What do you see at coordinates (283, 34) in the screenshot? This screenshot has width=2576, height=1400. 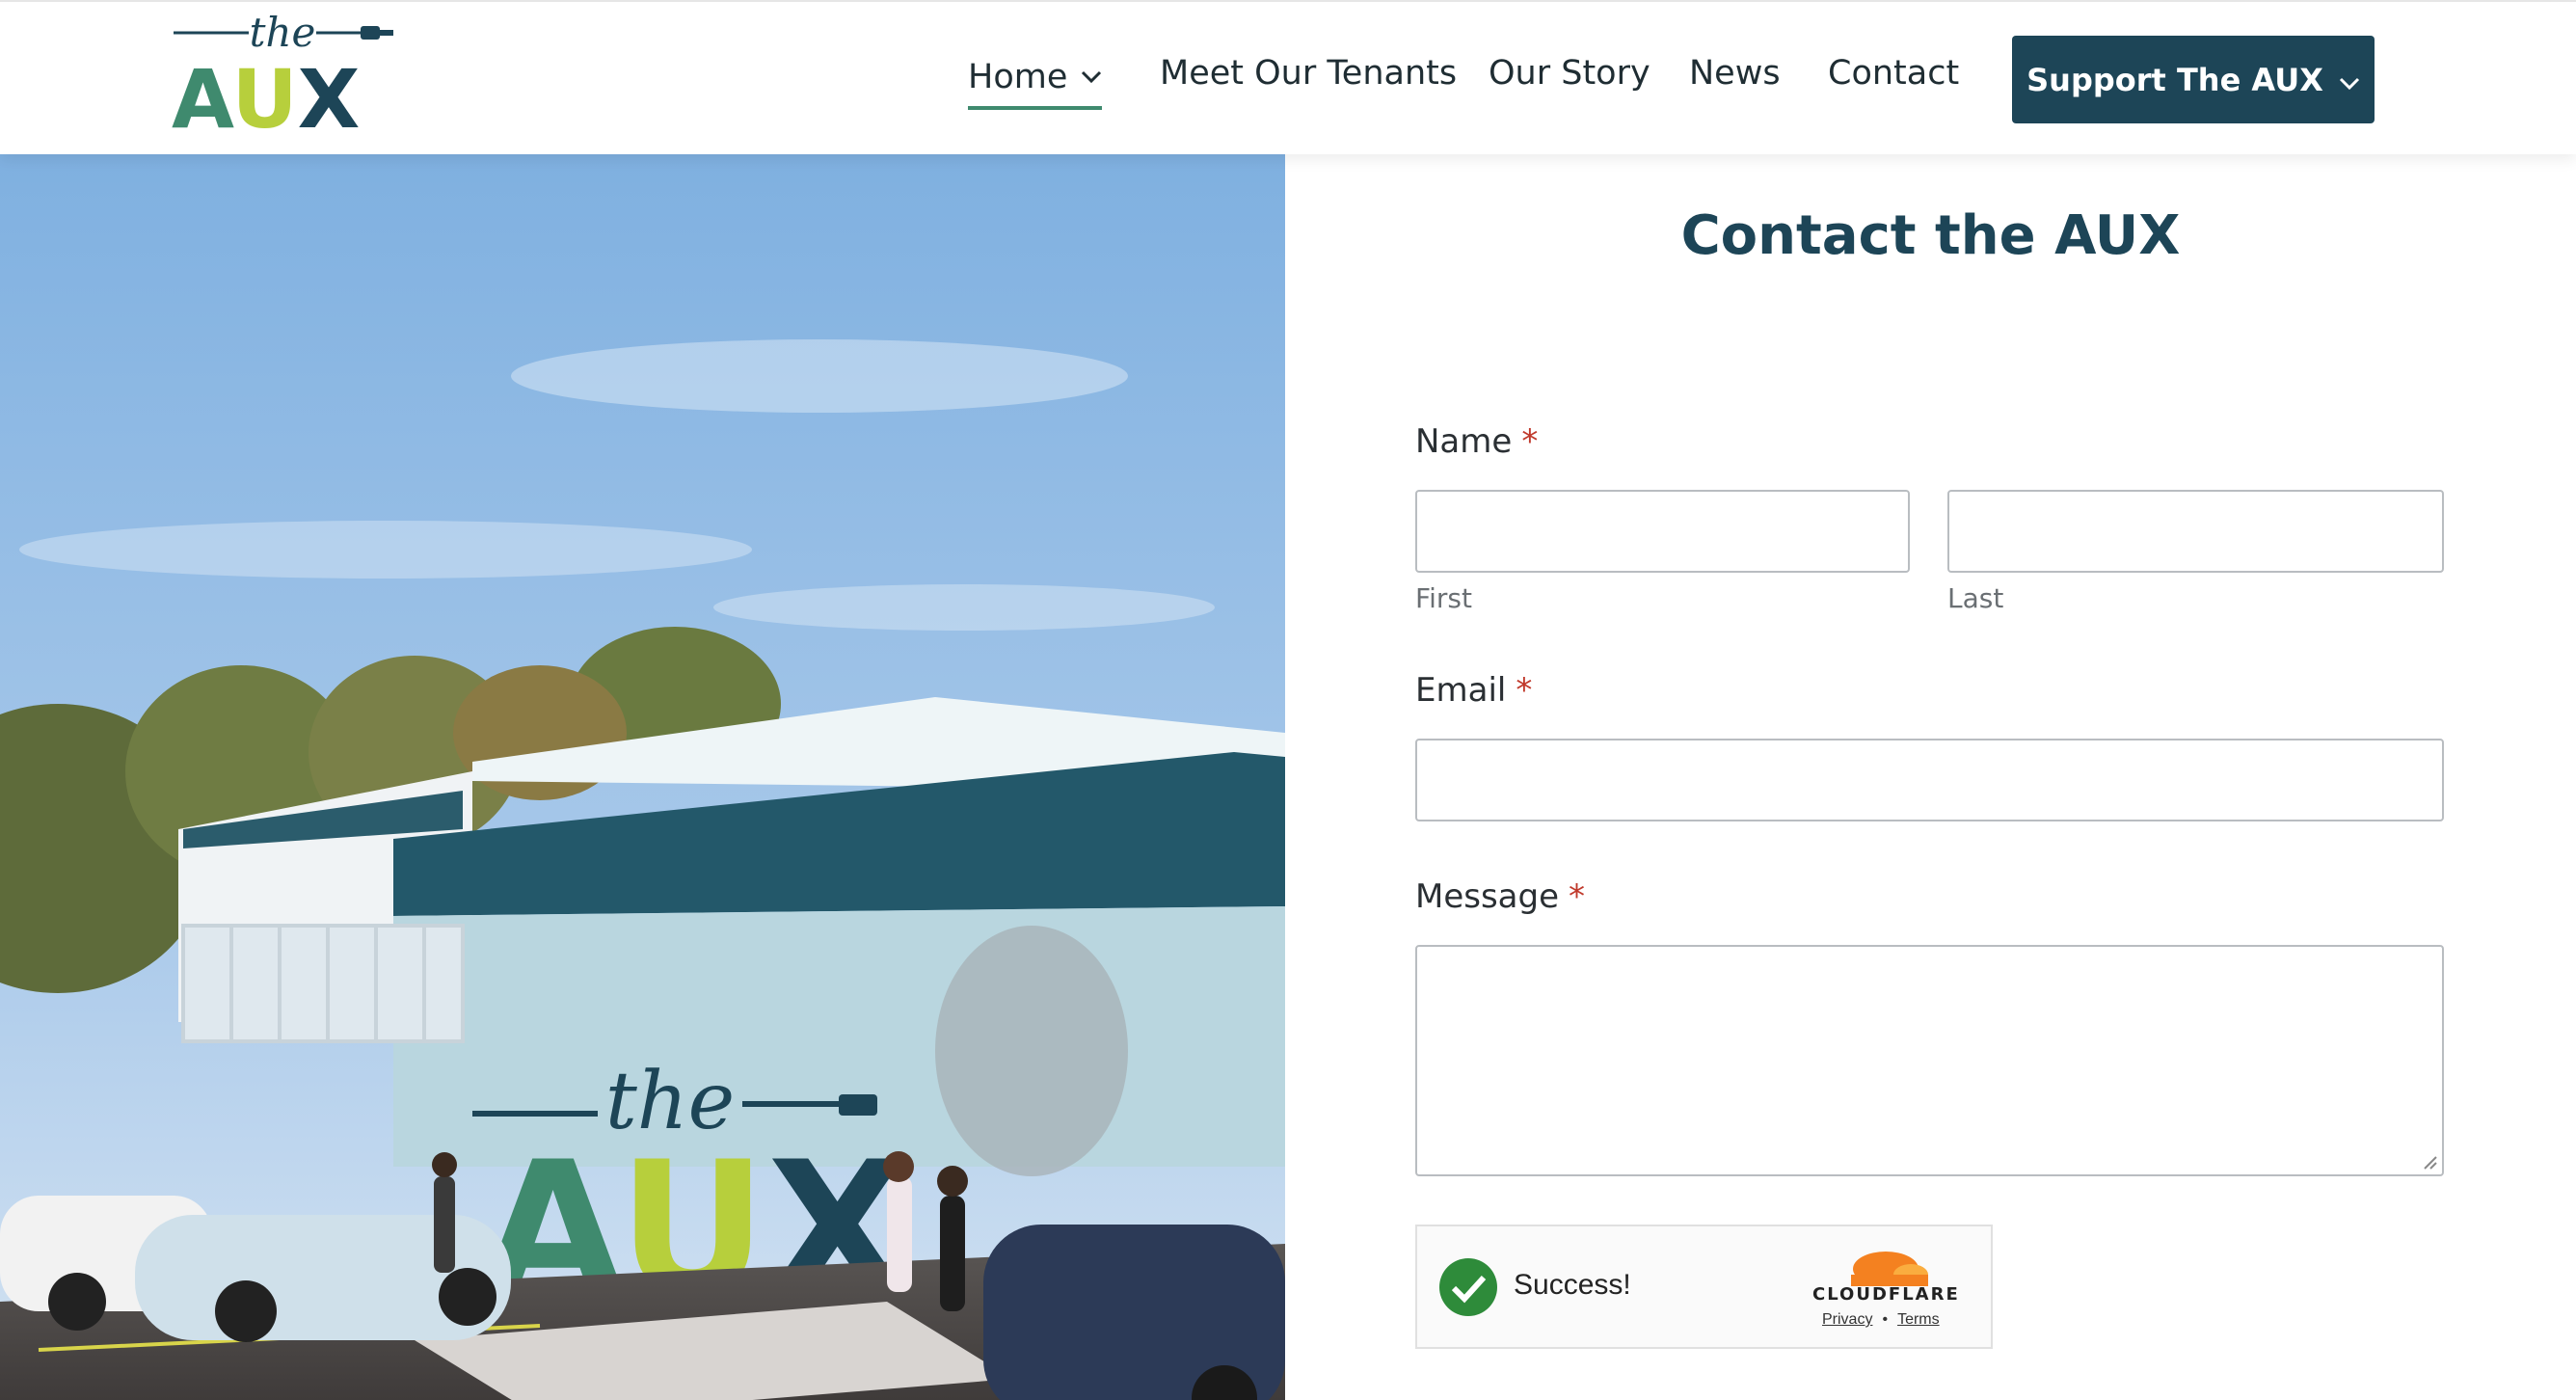 I see `logo-small-word: the` at bounding box center [283, 34].